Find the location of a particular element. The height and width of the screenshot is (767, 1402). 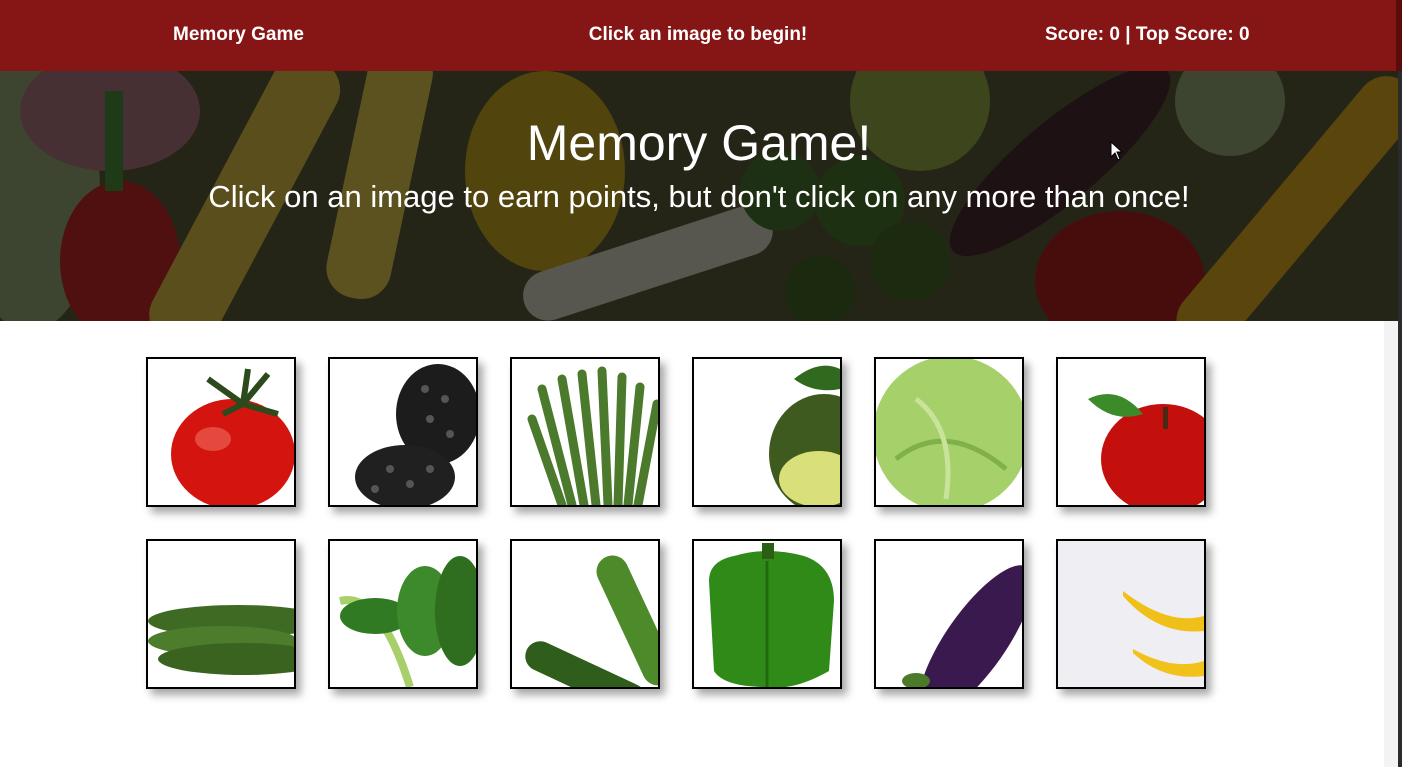

card-blackberry is located at coordinates (403, 432).